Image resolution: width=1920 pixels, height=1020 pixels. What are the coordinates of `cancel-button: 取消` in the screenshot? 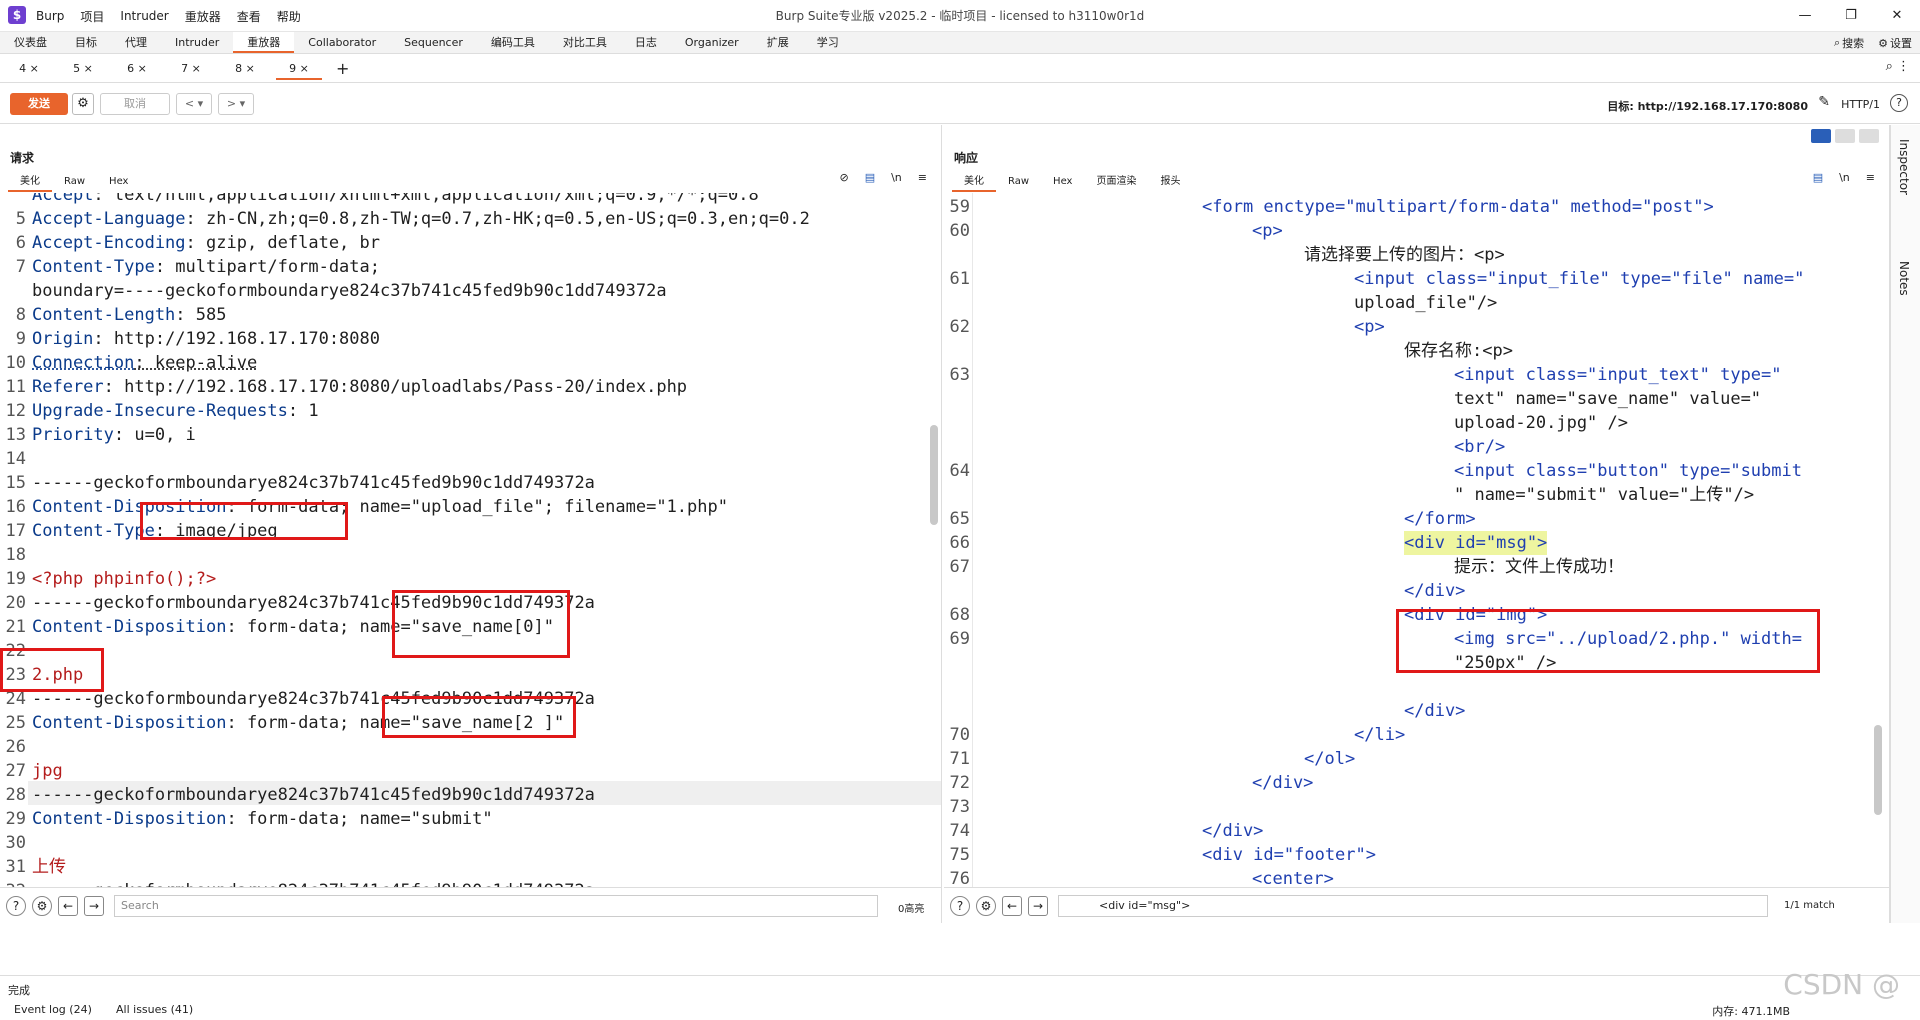 It's located at (135, 104).